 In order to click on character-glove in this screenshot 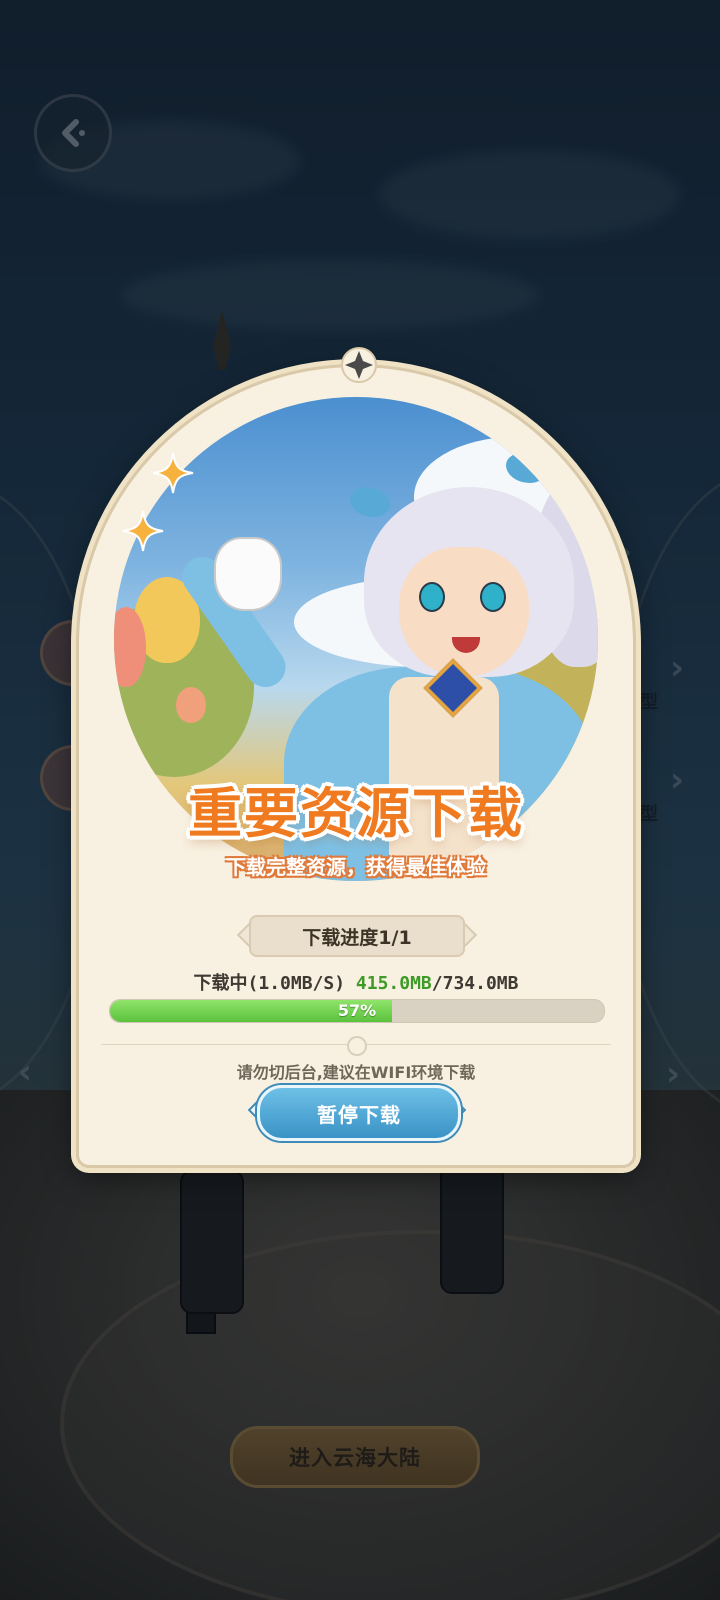, I will do `click(248, 574)`.